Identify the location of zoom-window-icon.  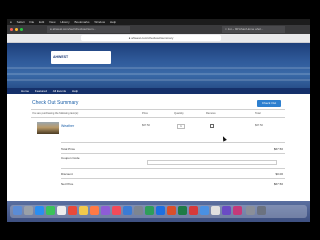
(21, 29).